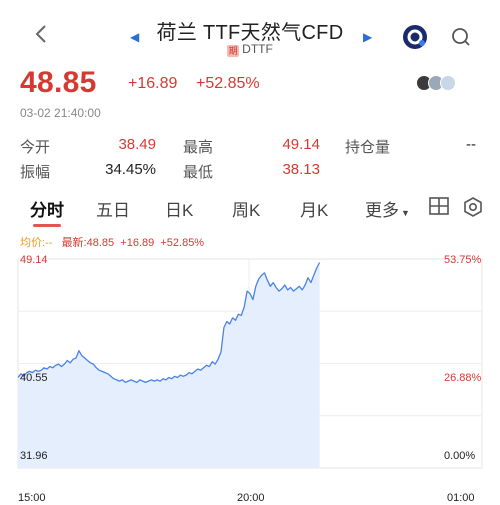 This screenshot has width=500, height=505. What do you see at coordinates (368, 147) in the screenshot?
I see `stat-label-open-interest: 持仓量` at bounding box center [368, 147].